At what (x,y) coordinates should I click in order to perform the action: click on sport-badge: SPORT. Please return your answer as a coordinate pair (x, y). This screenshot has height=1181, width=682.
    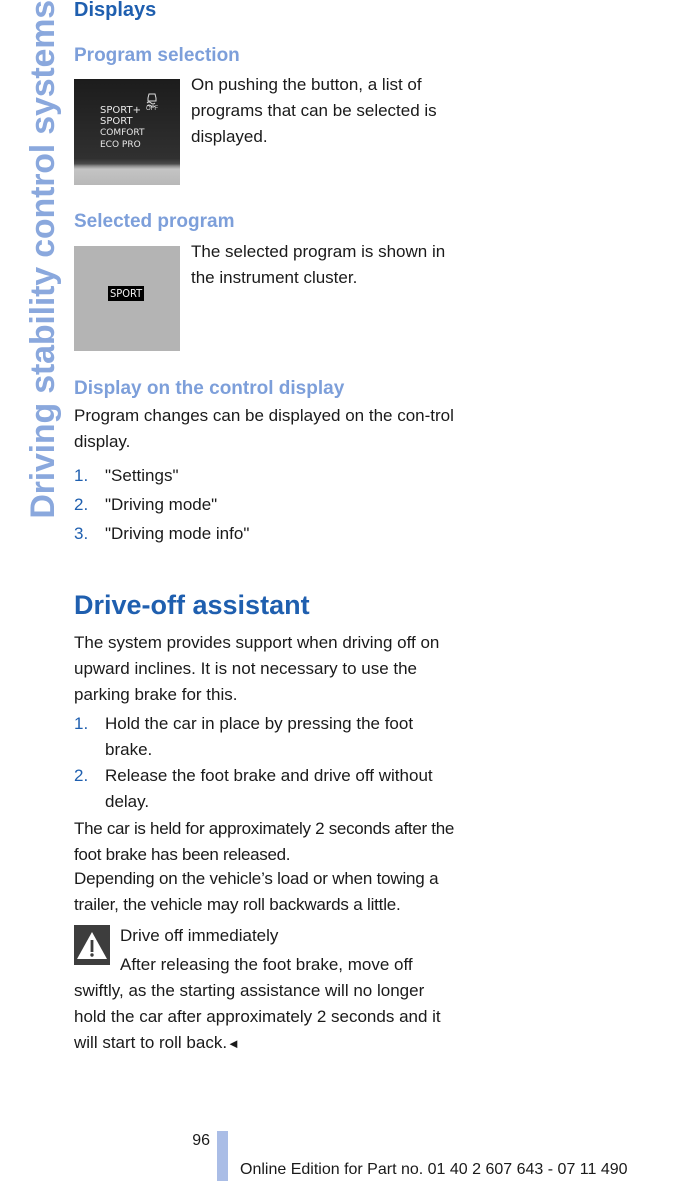
    Looking at the image, I should click on (126, 293).